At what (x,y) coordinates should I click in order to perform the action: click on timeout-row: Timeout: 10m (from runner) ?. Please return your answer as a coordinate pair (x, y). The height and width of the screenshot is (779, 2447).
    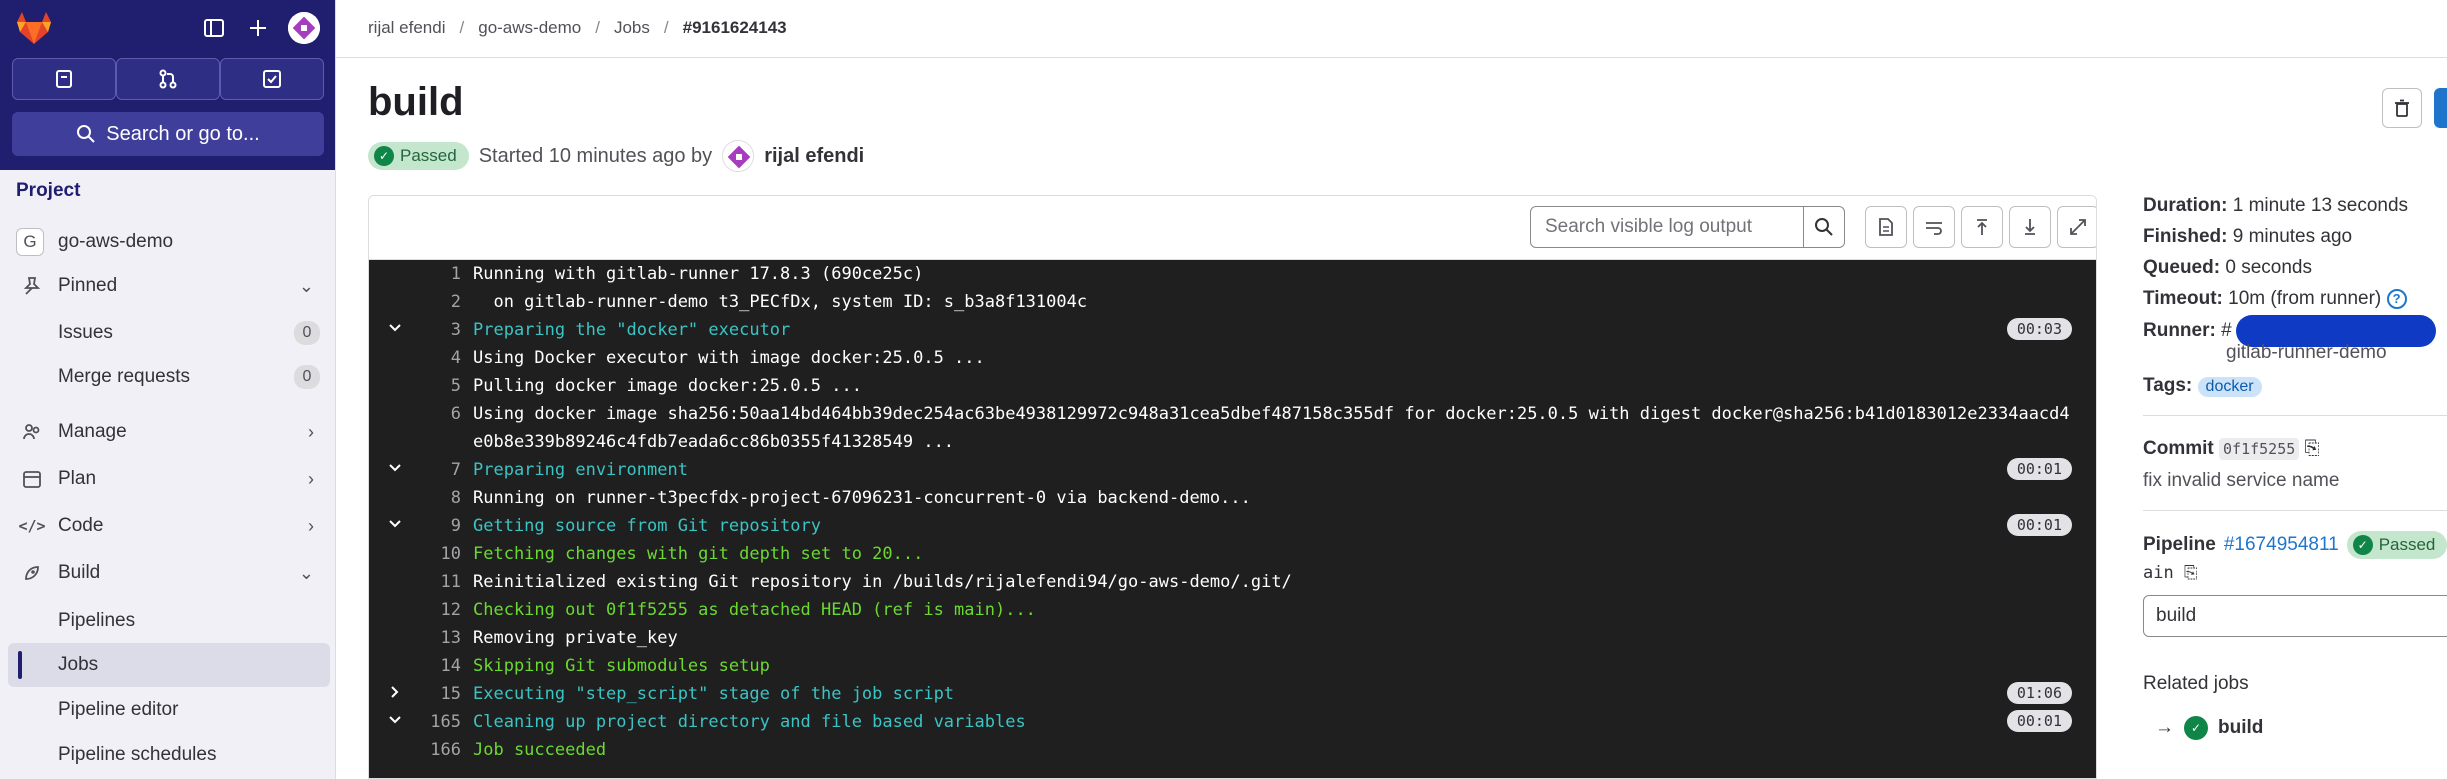
    Looking at the image, I should click on (2275, 299).